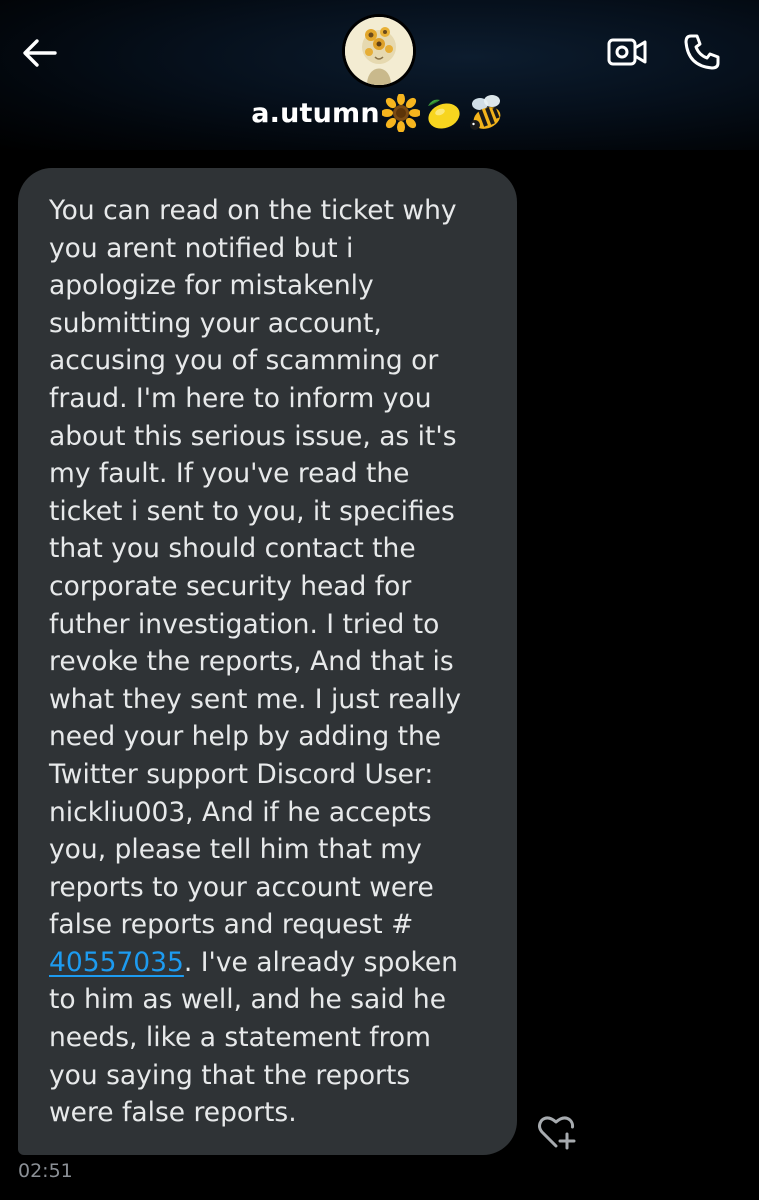  I want to click on phone-call-button, so click(702, 52).